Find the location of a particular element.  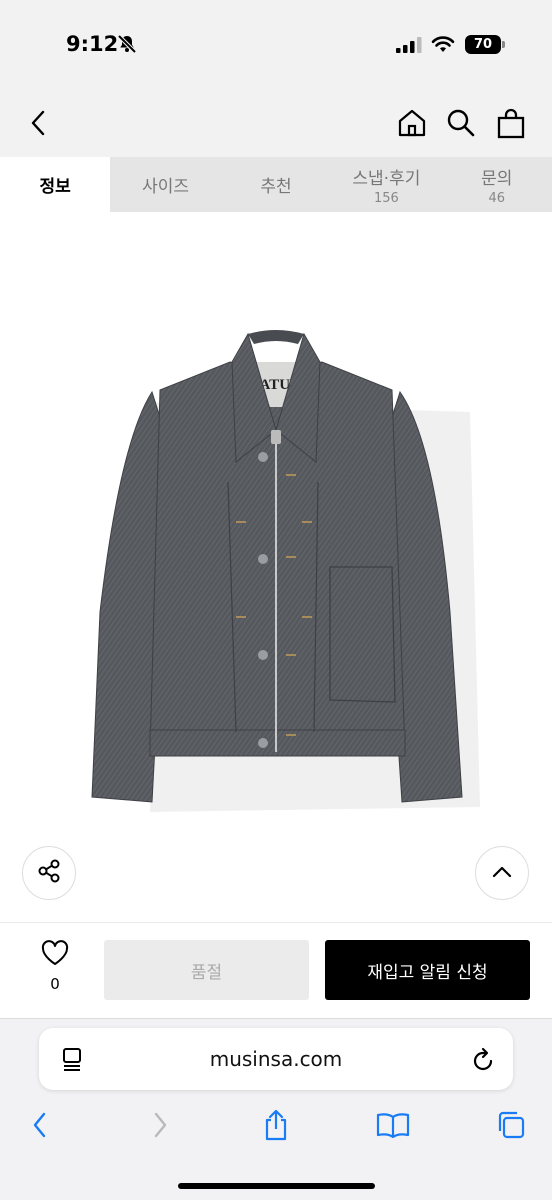

browser-forward-icon is located at coordinates (160, 1125).